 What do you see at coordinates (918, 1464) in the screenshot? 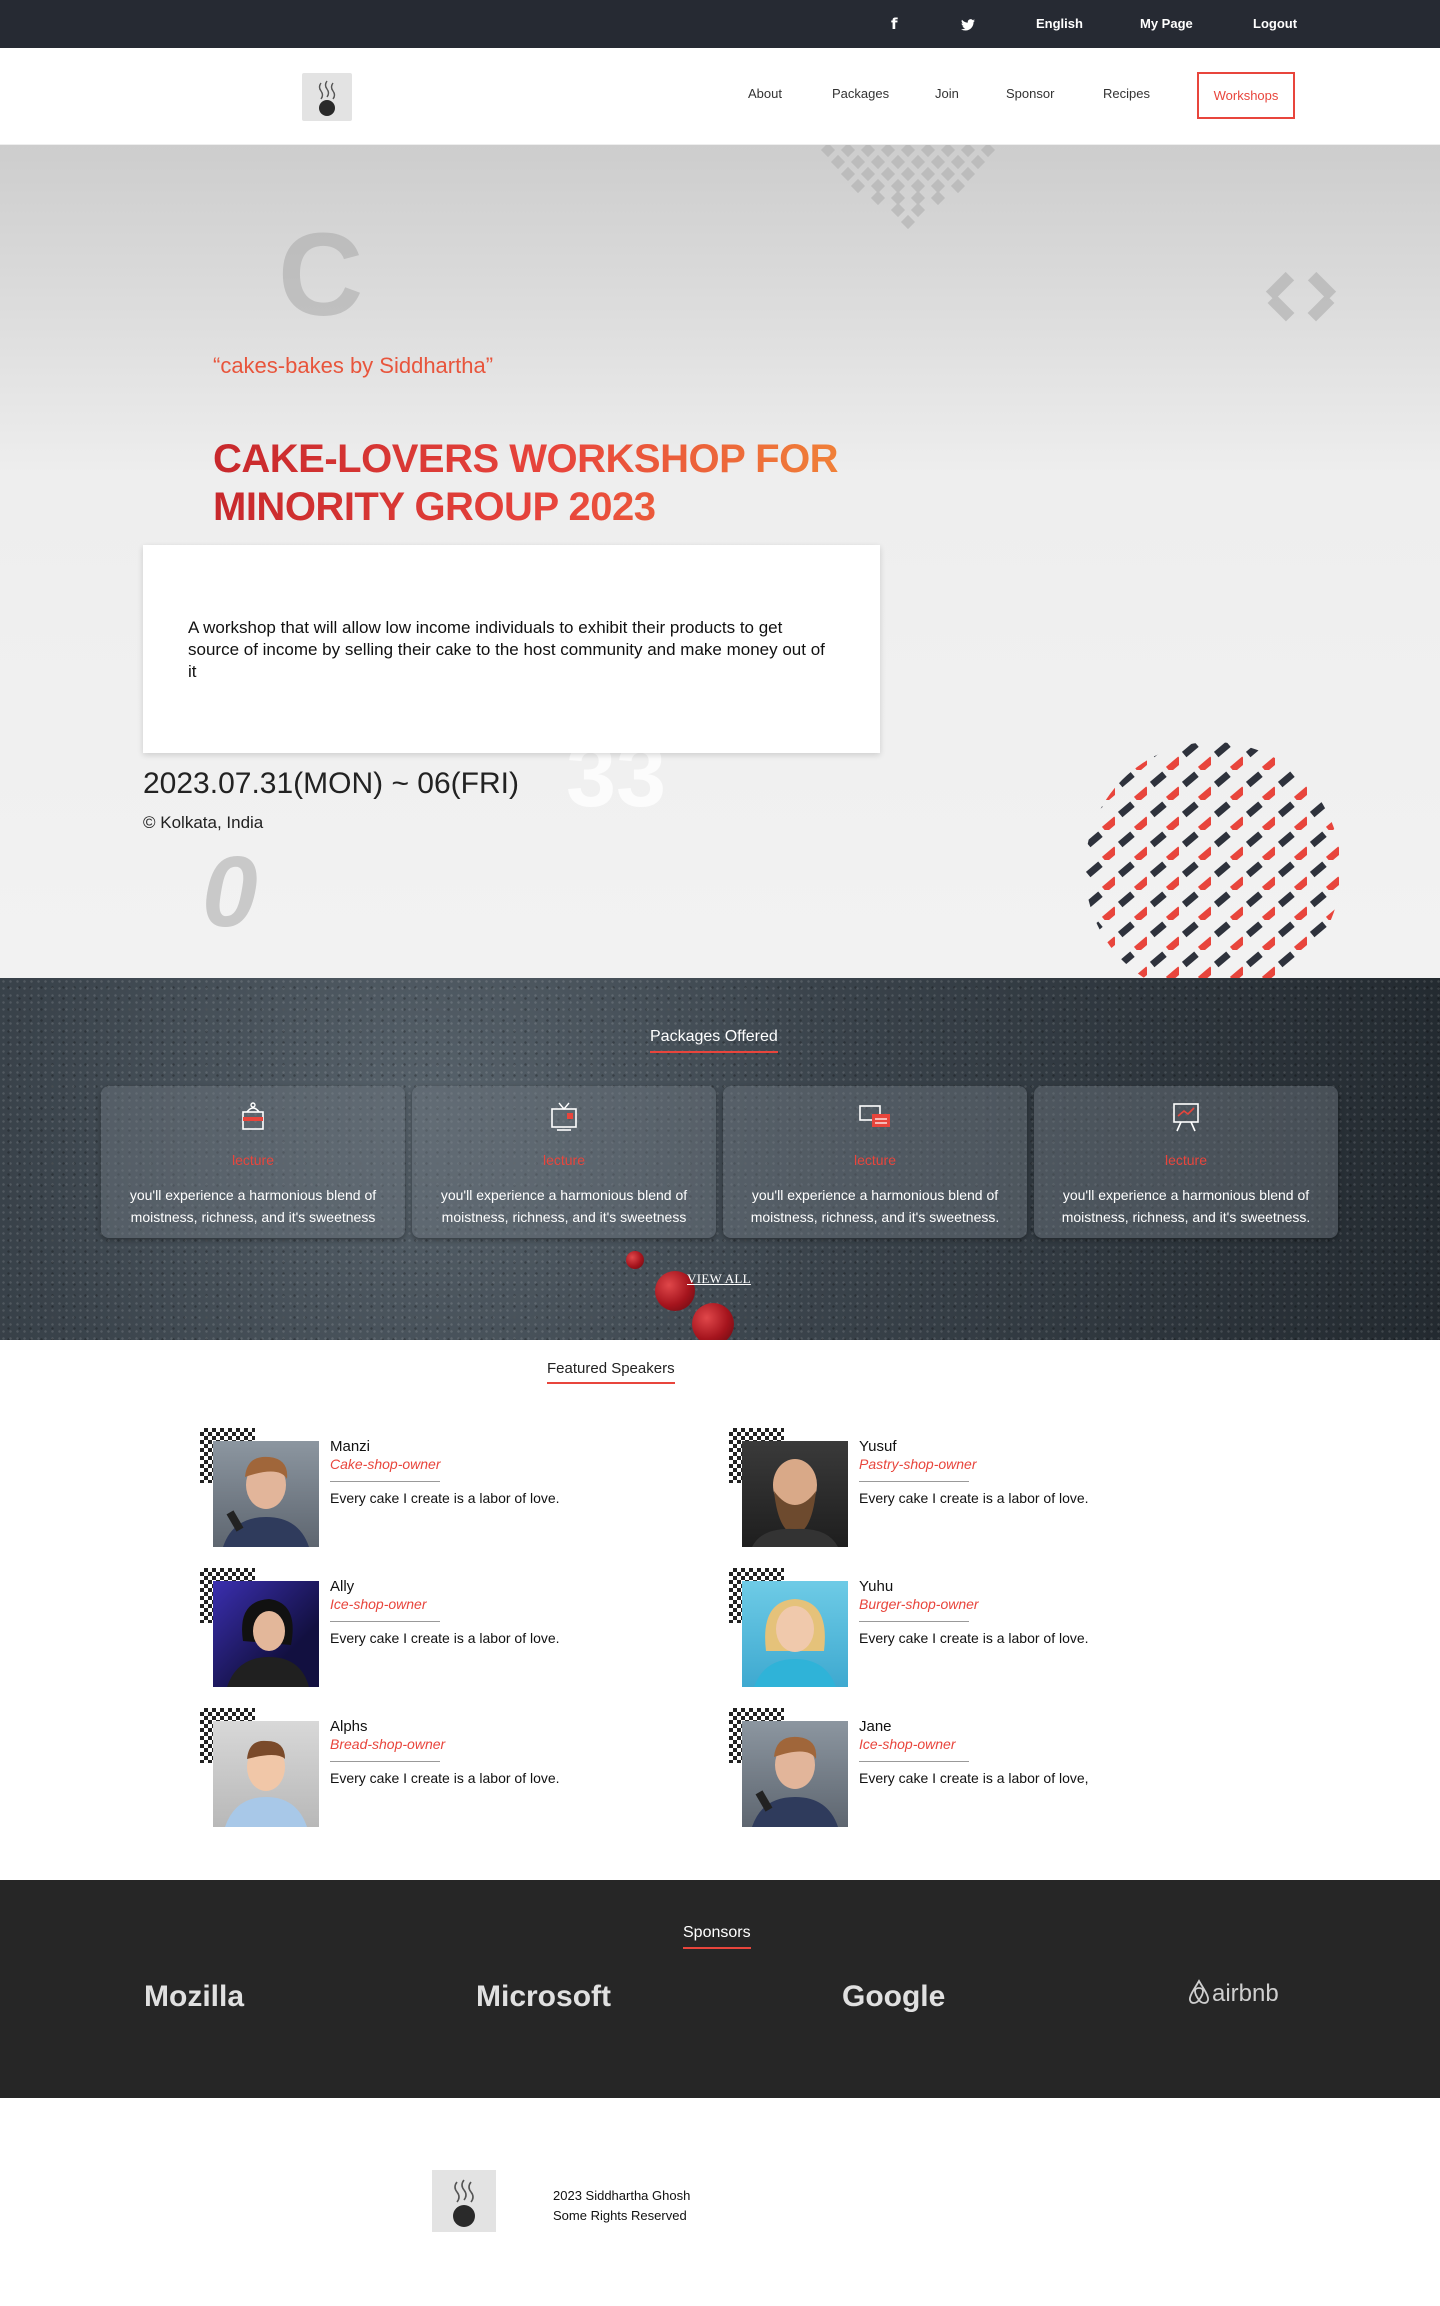
I see `speaker-role: Pastry-shop-owner` at bounding box center [918, 1464].